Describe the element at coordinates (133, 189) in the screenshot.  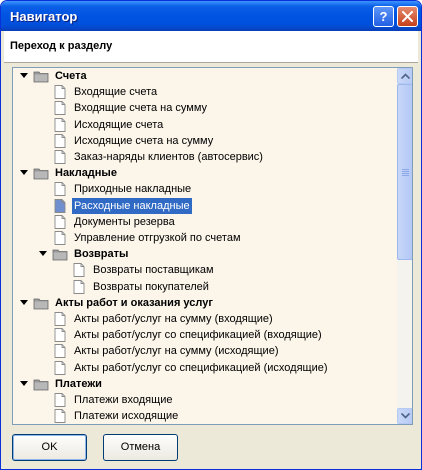
I see `tree-item-label: Приходные накладные` at that location.